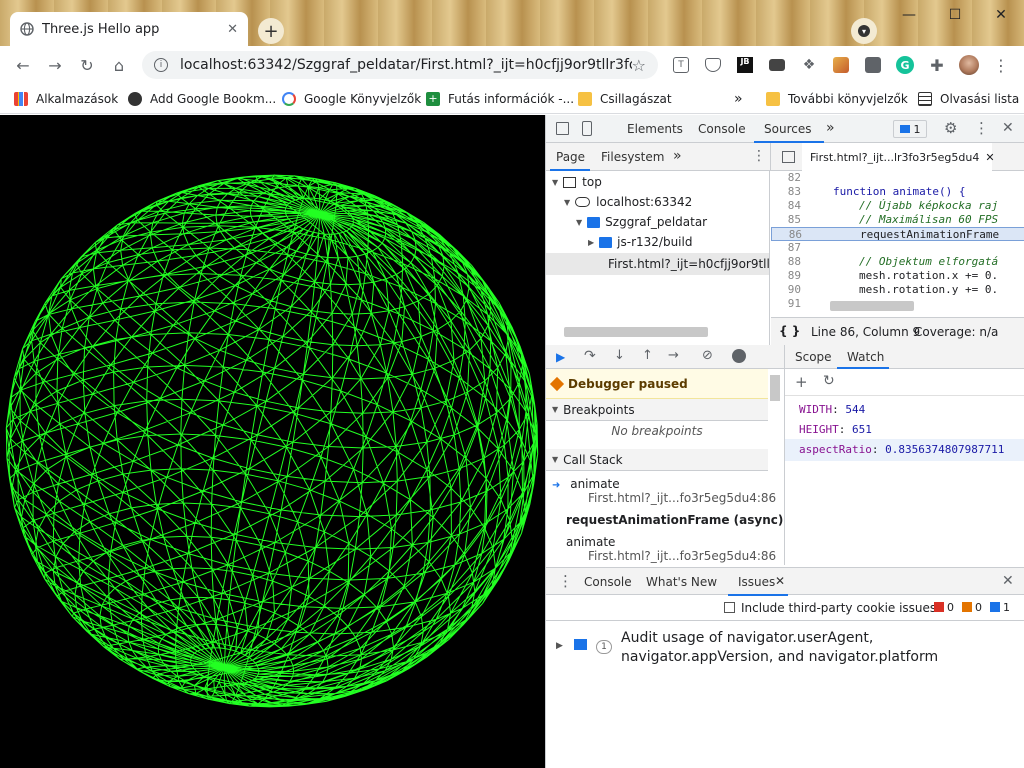 The height and width of the screenshot is (768, 1024). What do you see at coordinates (681, 65) in the screenshot?
I see `ext-translate-icon: T` at bounding box center [681, 65].